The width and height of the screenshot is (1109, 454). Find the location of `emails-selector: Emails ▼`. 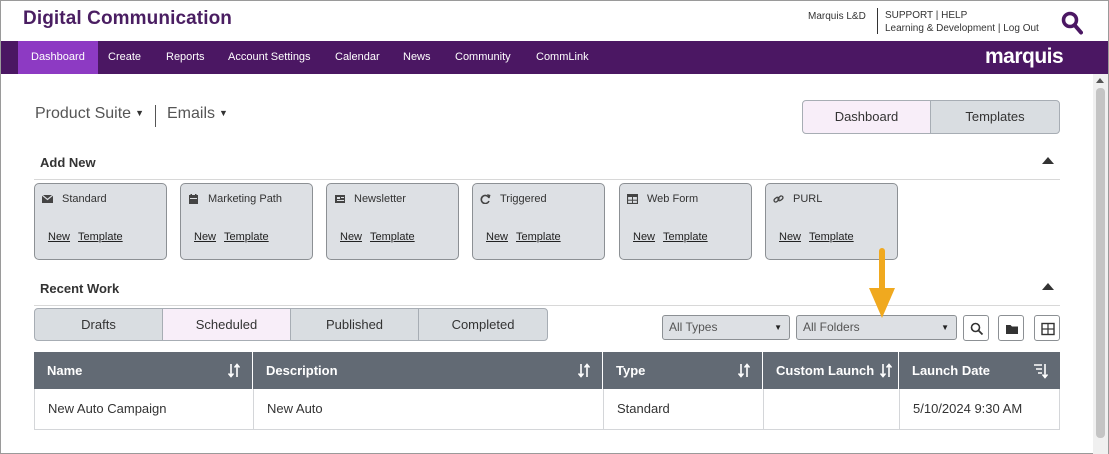

emails-selector: Emails ▼ is located at coordinates (197, 114).